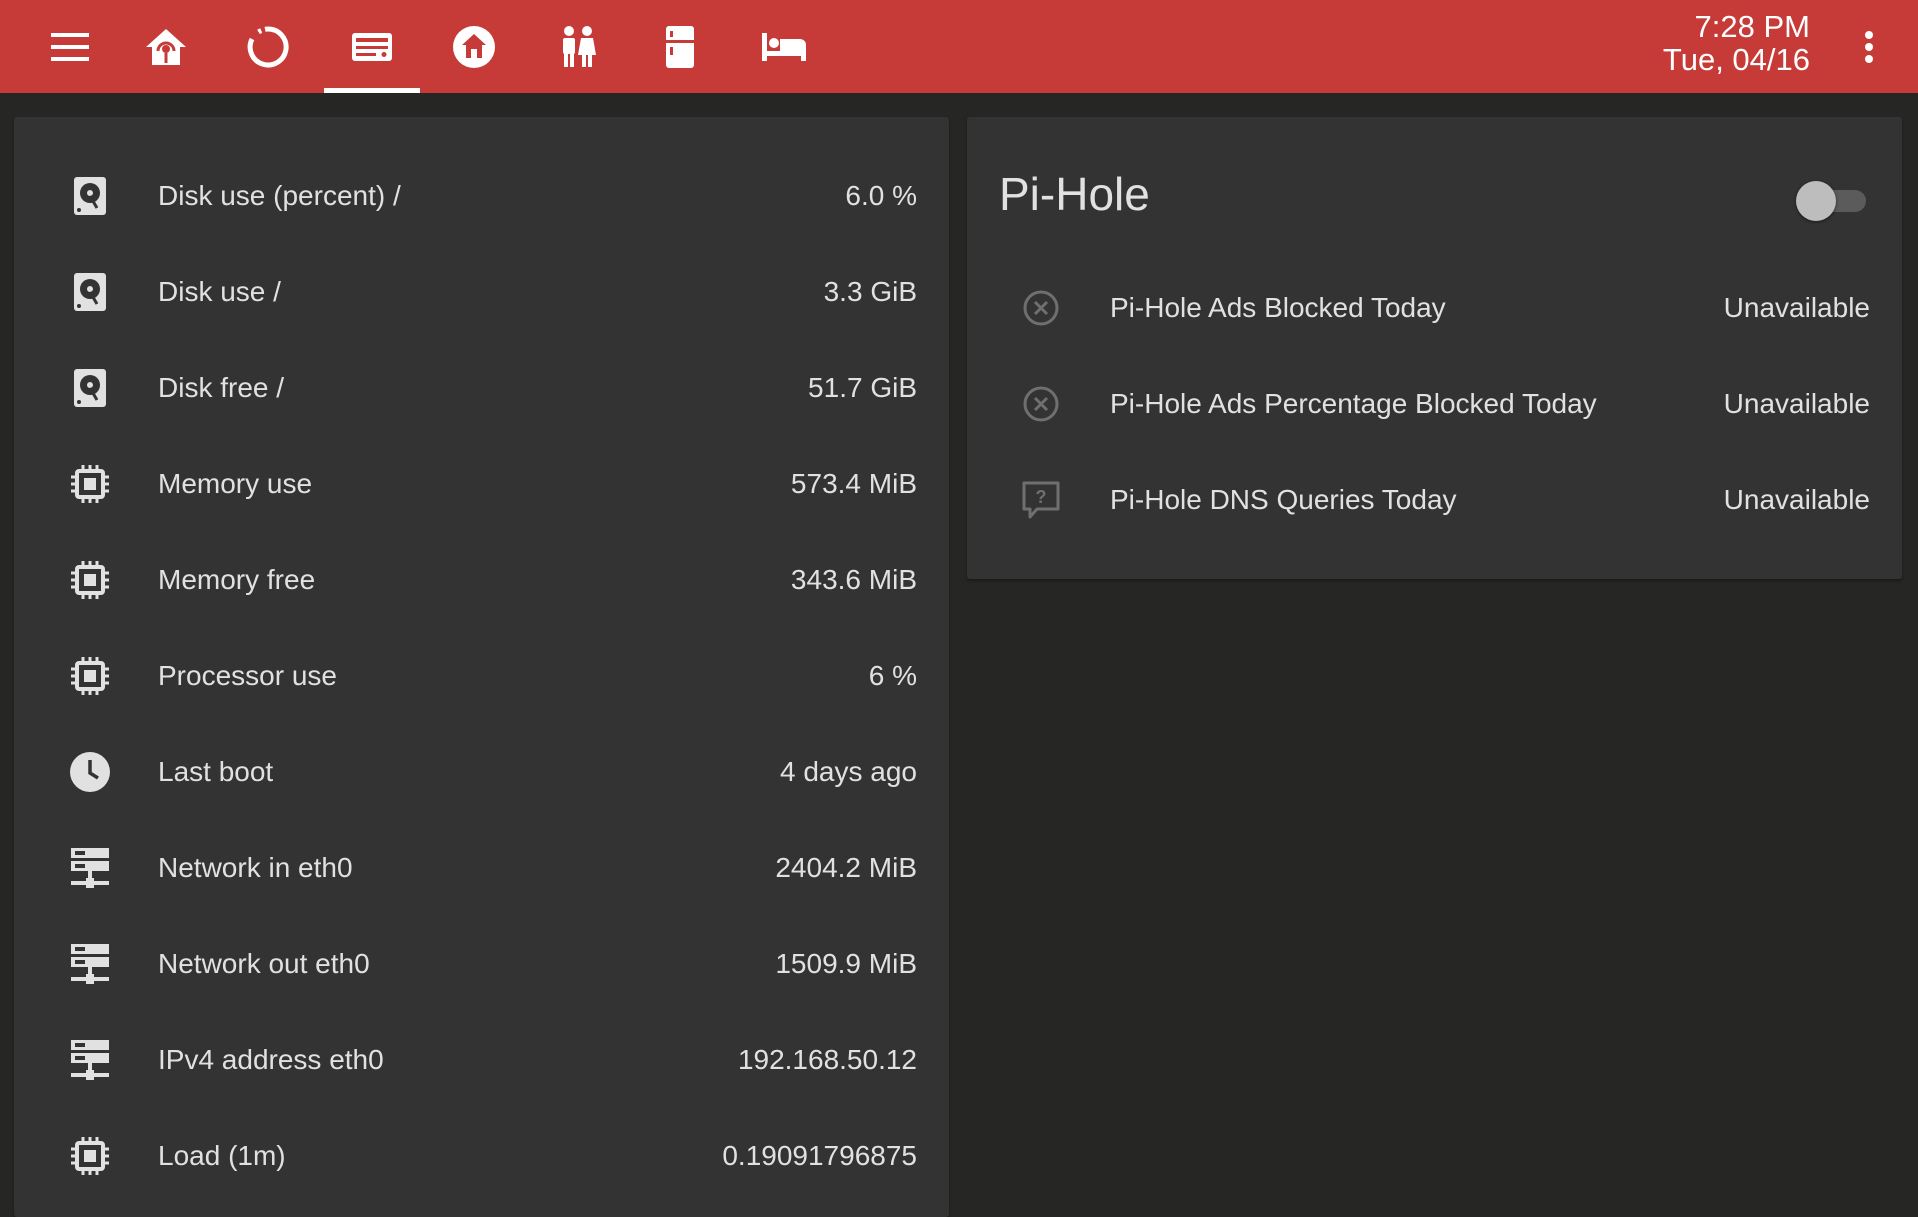 The image size is (1918, 1217). I want to click on entity-row: Disk free / 51.7 GiB, so click(481, 388).